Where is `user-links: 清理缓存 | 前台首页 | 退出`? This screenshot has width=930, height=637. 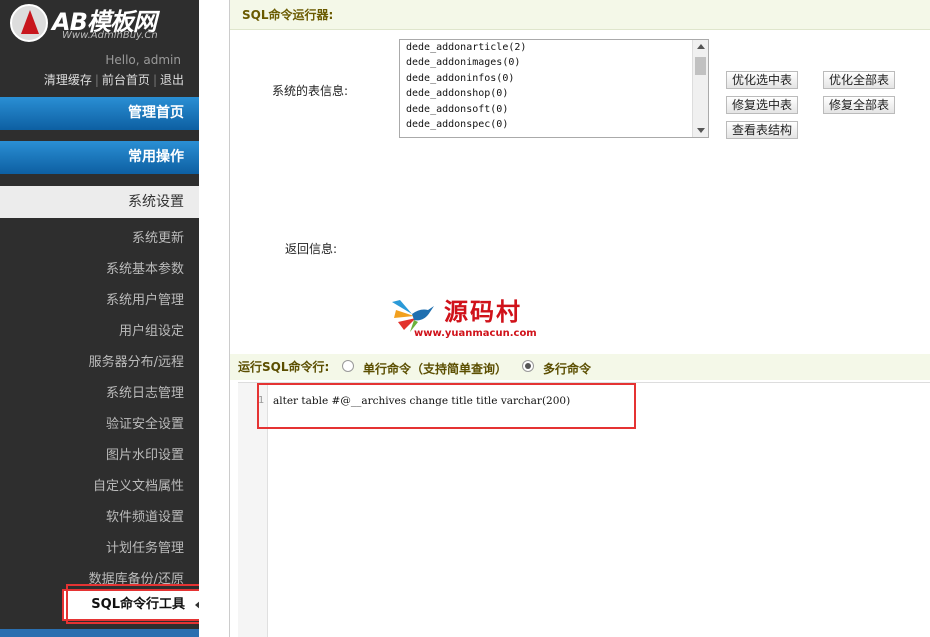
user-links: 清理缓存 | 前台首页 | 退出 is located at coordinates (113, 80).